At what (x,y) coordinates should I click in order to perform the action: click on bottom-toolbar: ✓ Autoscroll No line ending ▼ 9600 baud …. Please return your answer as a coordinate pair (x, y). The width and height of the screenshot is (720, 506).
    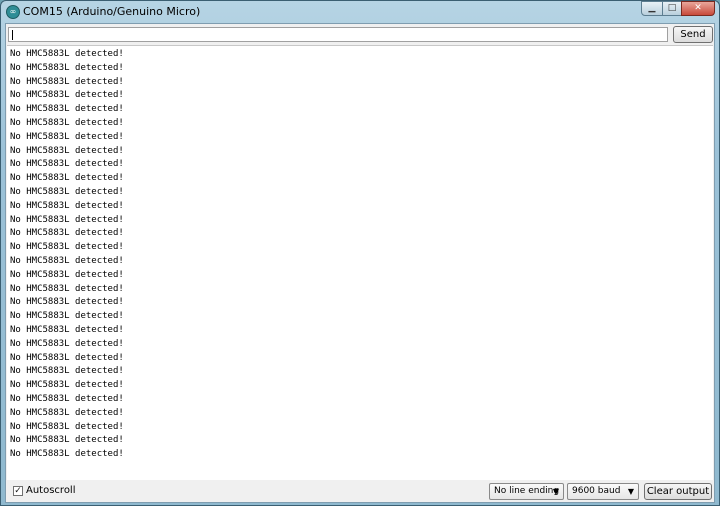
    Looking at the image, I should click on (360, 491).